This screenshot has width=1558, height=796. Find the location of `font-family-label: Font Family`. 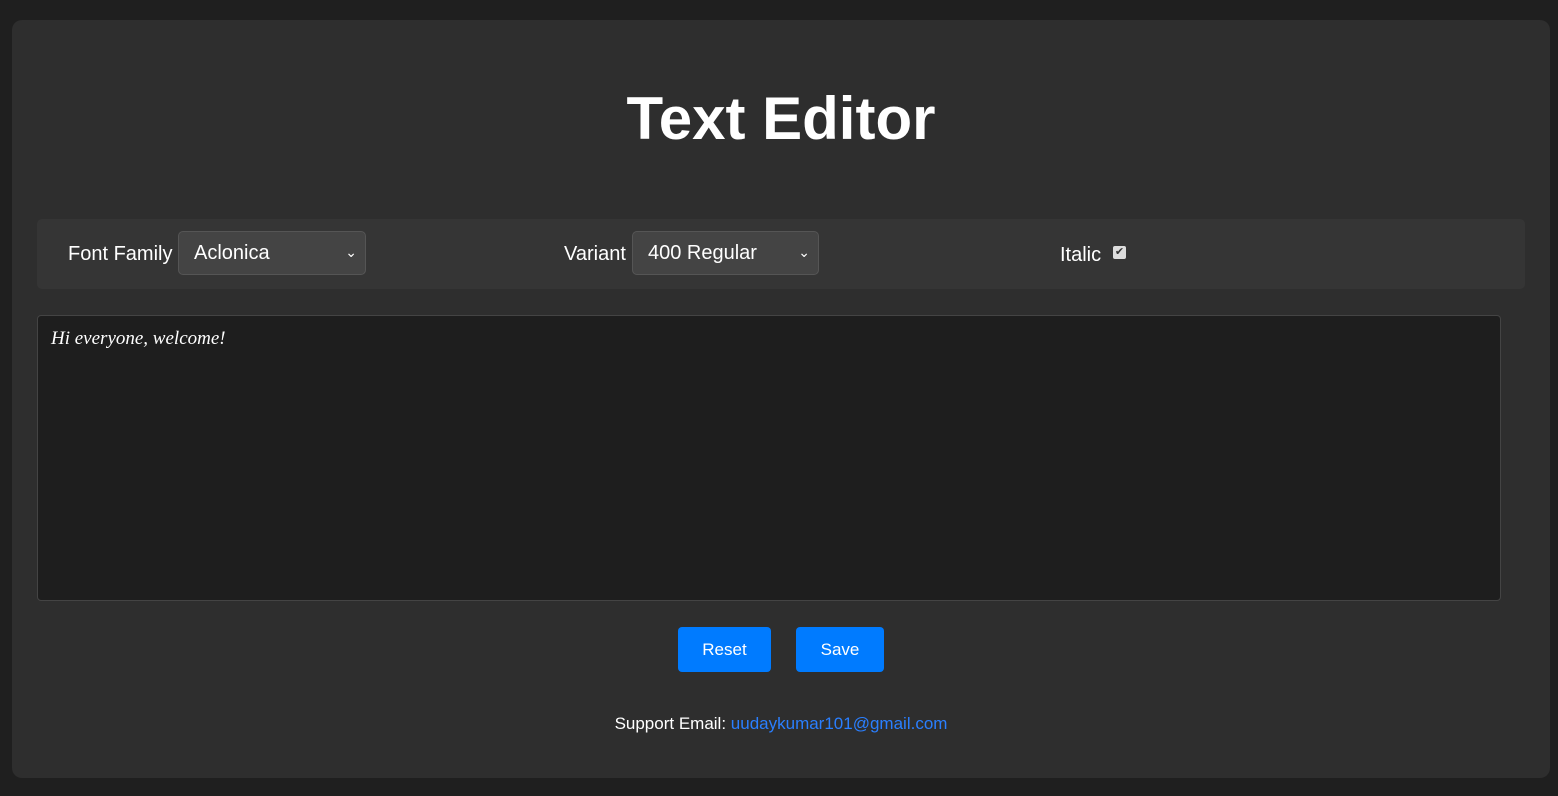

font-family-label: Font Family is located at coordinates (120, 254).